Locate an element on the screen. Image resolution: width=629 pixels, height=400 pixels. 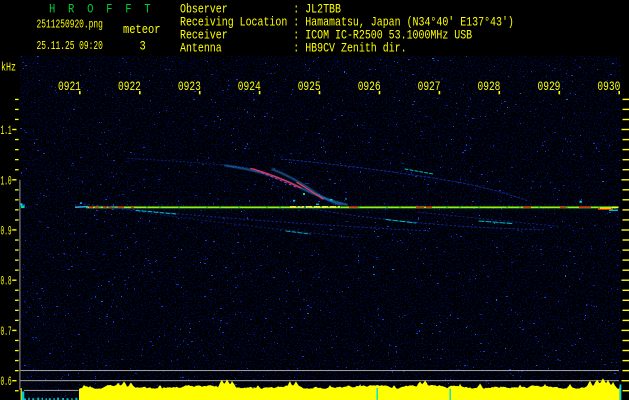
svg-text: 25.11.25 09:20 is located at coordinates (70, 46).